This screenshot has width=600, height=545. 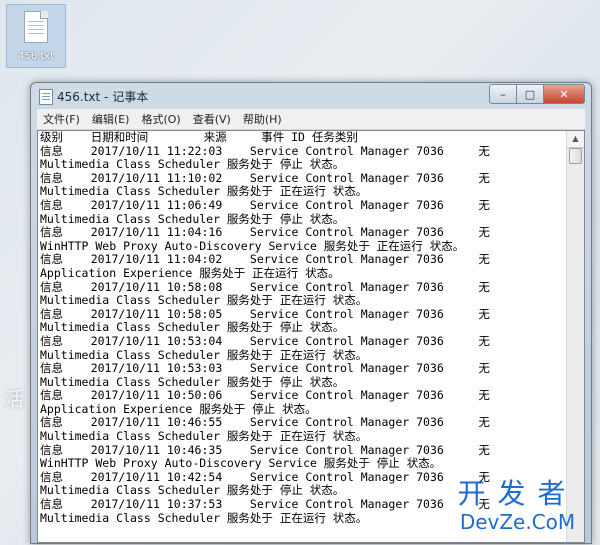 What do you see at coordinates (517, 493) in the screenshot?
I see `watermark-title: 开发者` at bounding box center [517, 493].